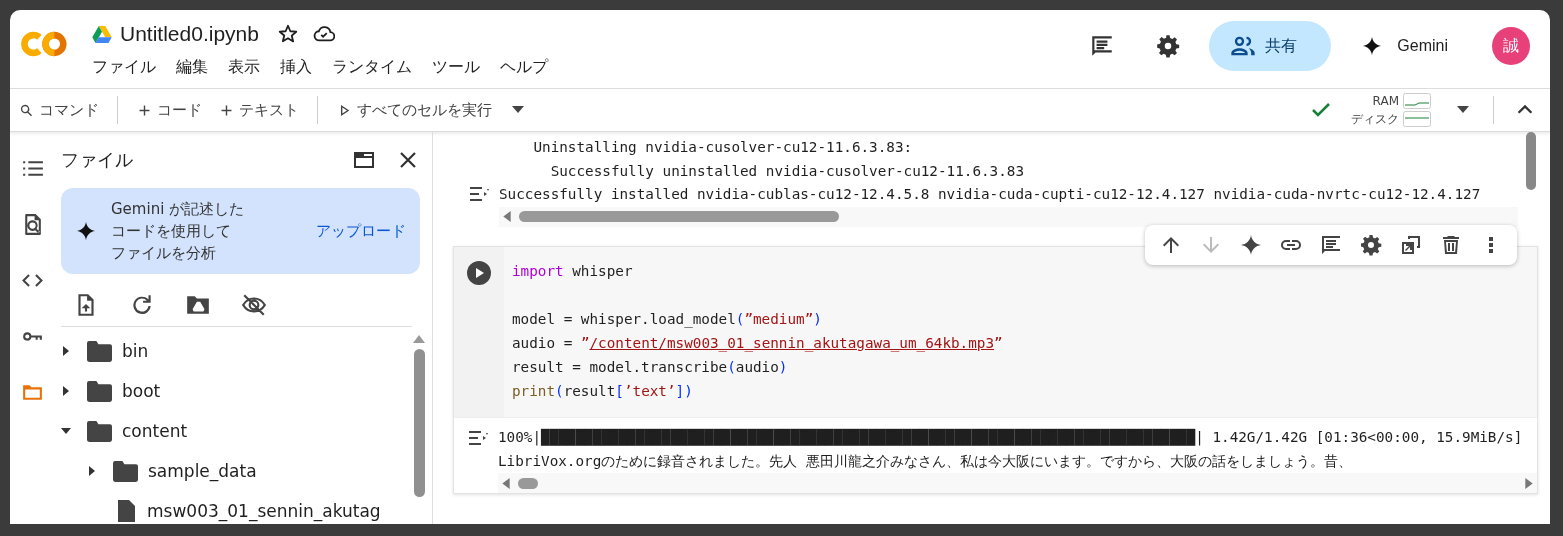  Describe the element at coordinates (990, 194) in the screenshot. I see `output-line: Successfully installed nvidia-cublas-cu12-12.4.5.8 nvidia-cuda-cupti-cu12-12.4.127 nvidia-cuda-nvrtc-cu12-12.4.127` at that location.